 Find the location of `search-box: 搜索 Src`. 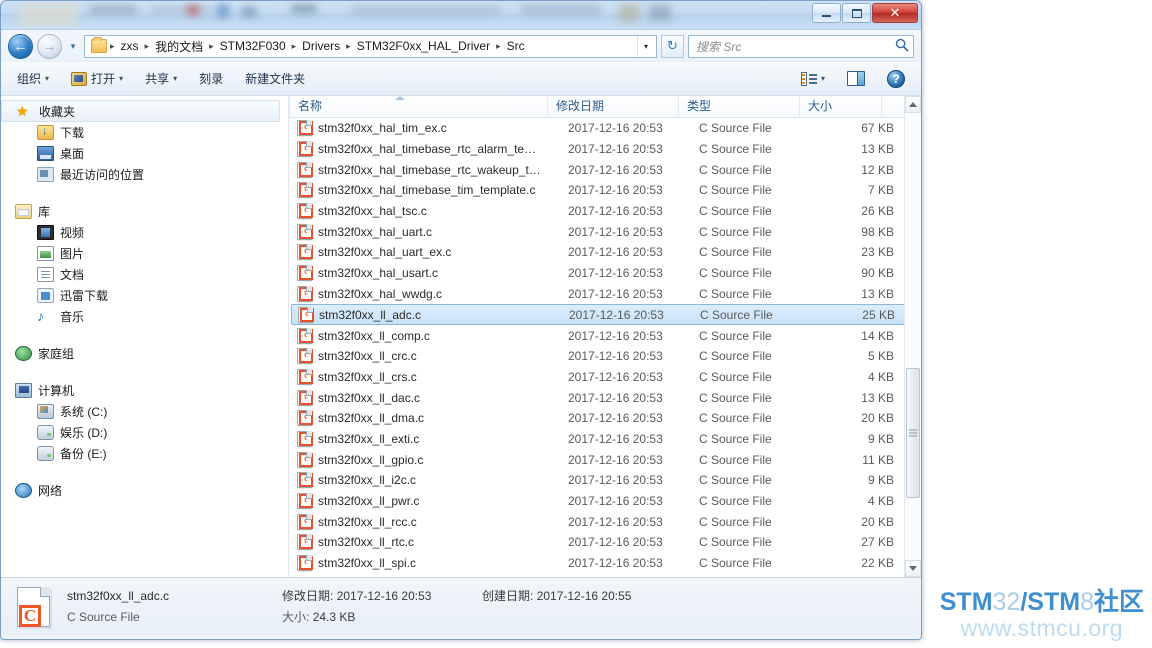

search-box: 搜索 Src is located at coordinates (801, 46).